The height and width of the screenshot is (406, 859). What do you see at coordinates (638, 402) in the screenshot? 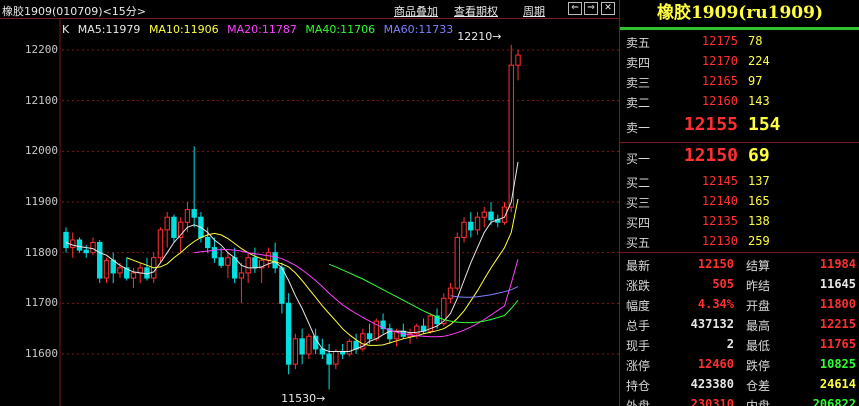
I see `stat-label: 外盘` at bounding box center [638, 402].